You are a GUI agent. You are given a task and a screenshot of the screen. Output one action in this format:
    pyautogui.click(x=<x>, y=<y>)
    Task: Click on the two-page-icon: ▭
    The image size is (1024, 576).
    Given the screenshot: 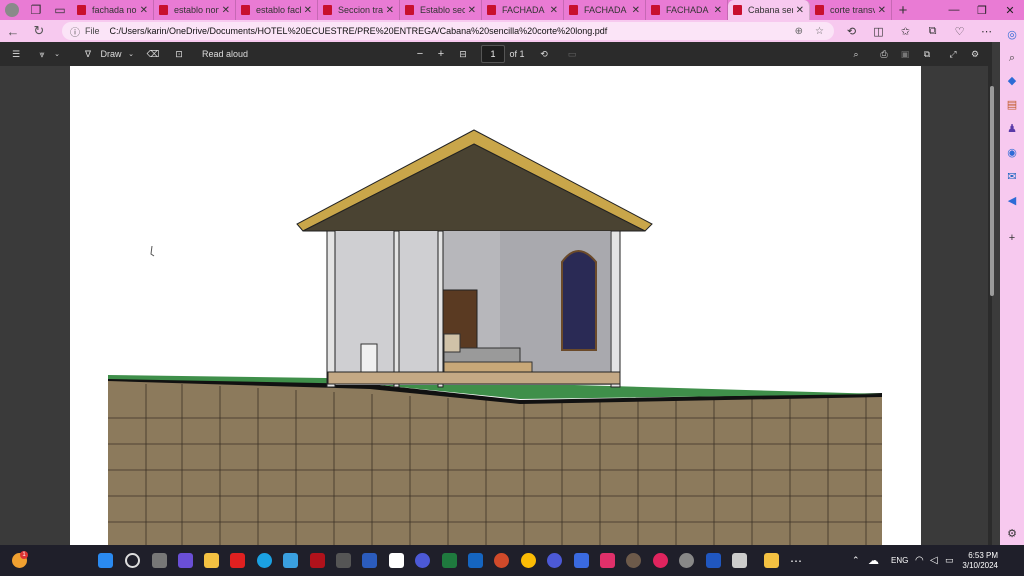 What is the action you would take?
    pyautogui.click(x=572, y=54)
    